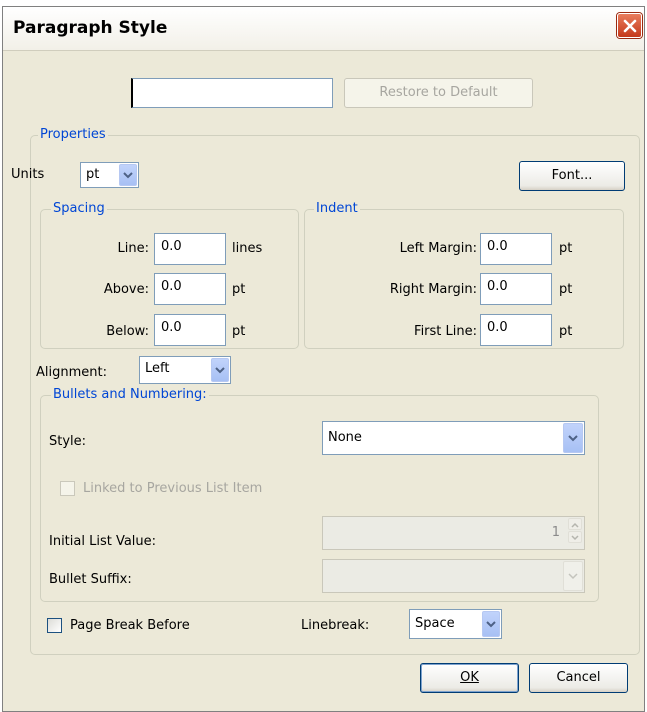  Describe the element at coordinates (455, 624) in the screenshot. I see `linebreak-select: Space` at that location.